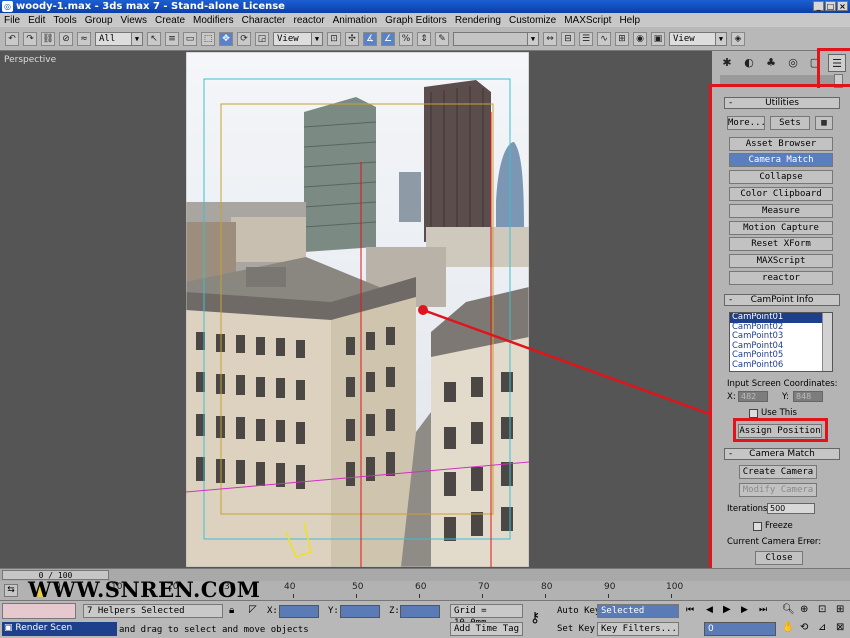  What do you see at coordinates (298, 38) in the screenshot?
I see `reference-coordinate-dropdown: View ▼` at bounding box center [298, 38].